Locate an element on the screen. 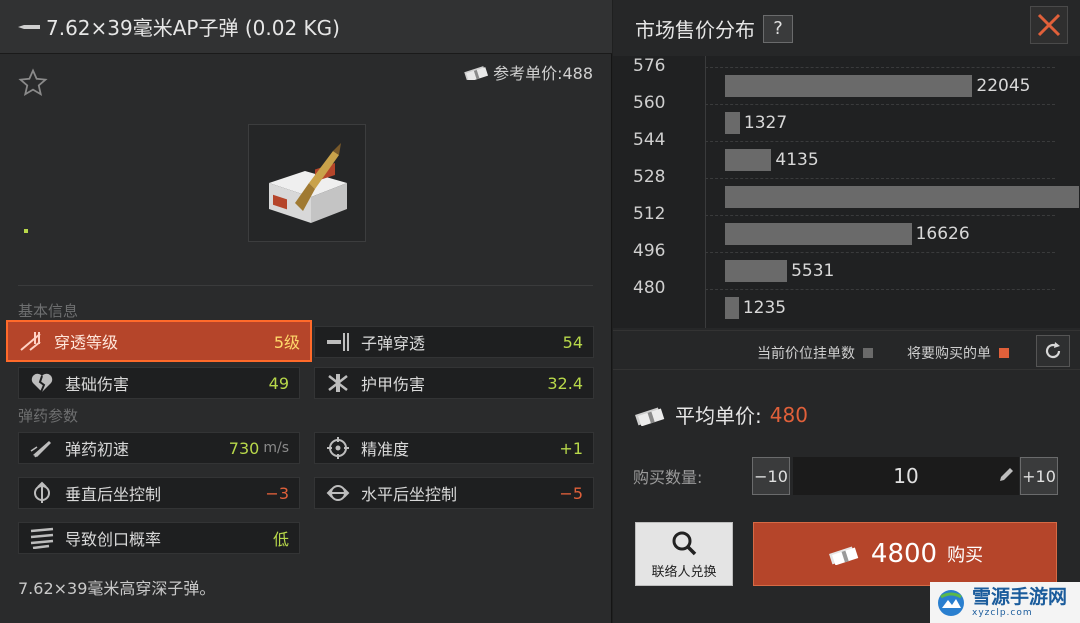 This screenshot has width=1080, height=623. item-title: 7.62×39毫米AP子弹 (0.02 KG) is located at coordinates (193, 28).